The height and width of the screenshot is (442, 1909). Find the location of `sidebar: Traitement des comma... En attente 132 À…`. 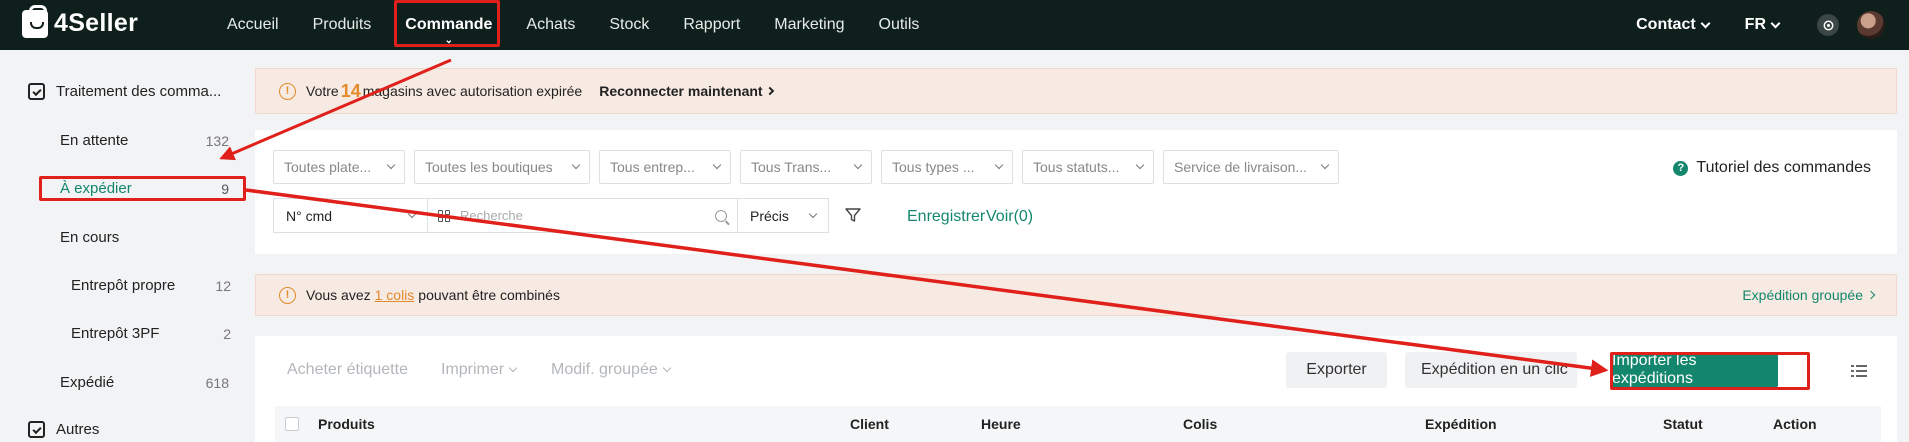

sidebar: Traitement des comma... En attente 132 À… is located at coordinates (122, 246).